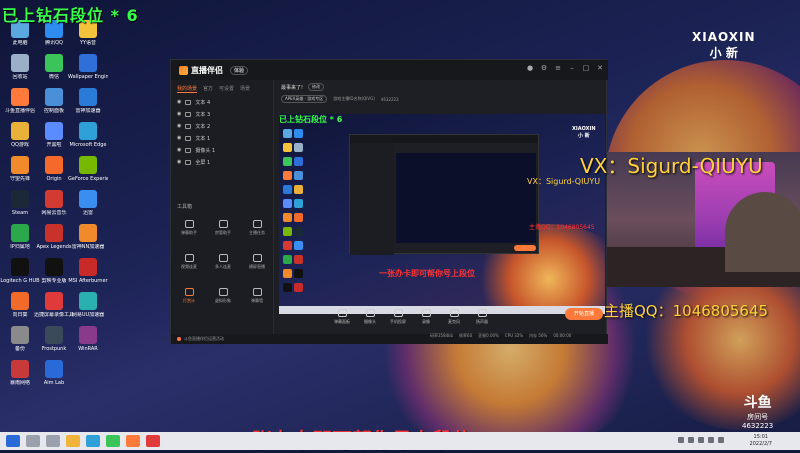 The width and height of the screenshot is (800, 453). Describe the element at coordinates (257, 262) in the screenshot. I see `tool-button: 横屏直播` at that location.